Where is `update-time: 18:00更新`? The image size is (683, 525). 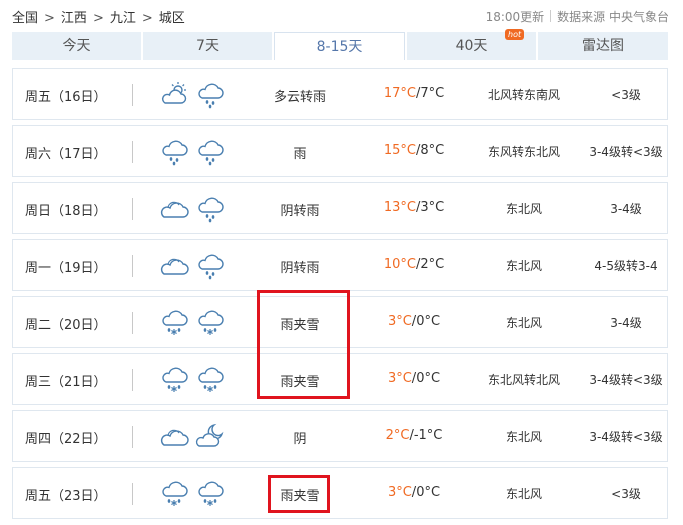 update-time: 18:00更新 is located at coordinates (515, 17).